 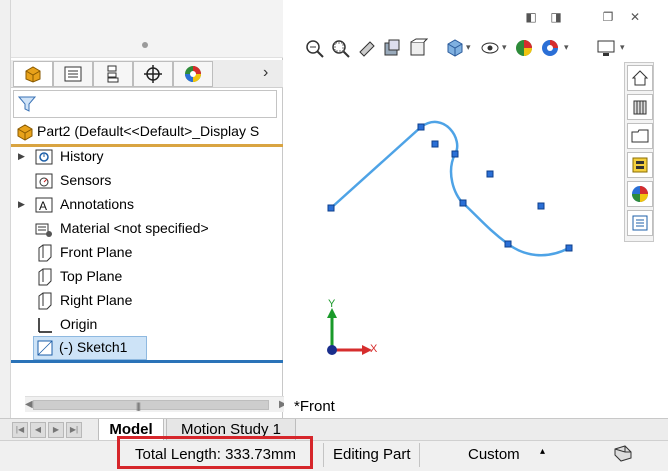 I want to click on material-icon, so click(x=43, y=230).